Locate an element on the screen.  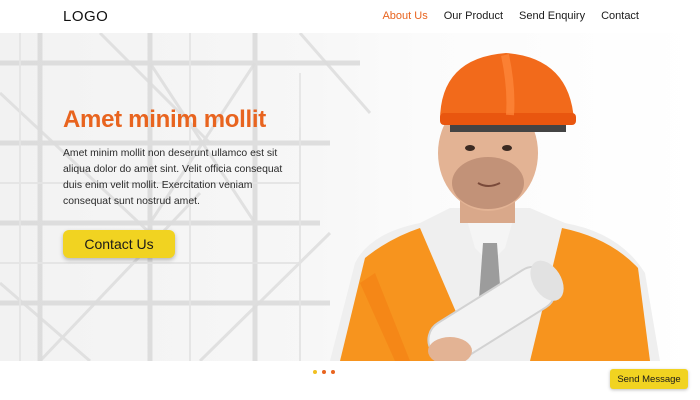
carousel-dots is located at coordinates (324, 372).